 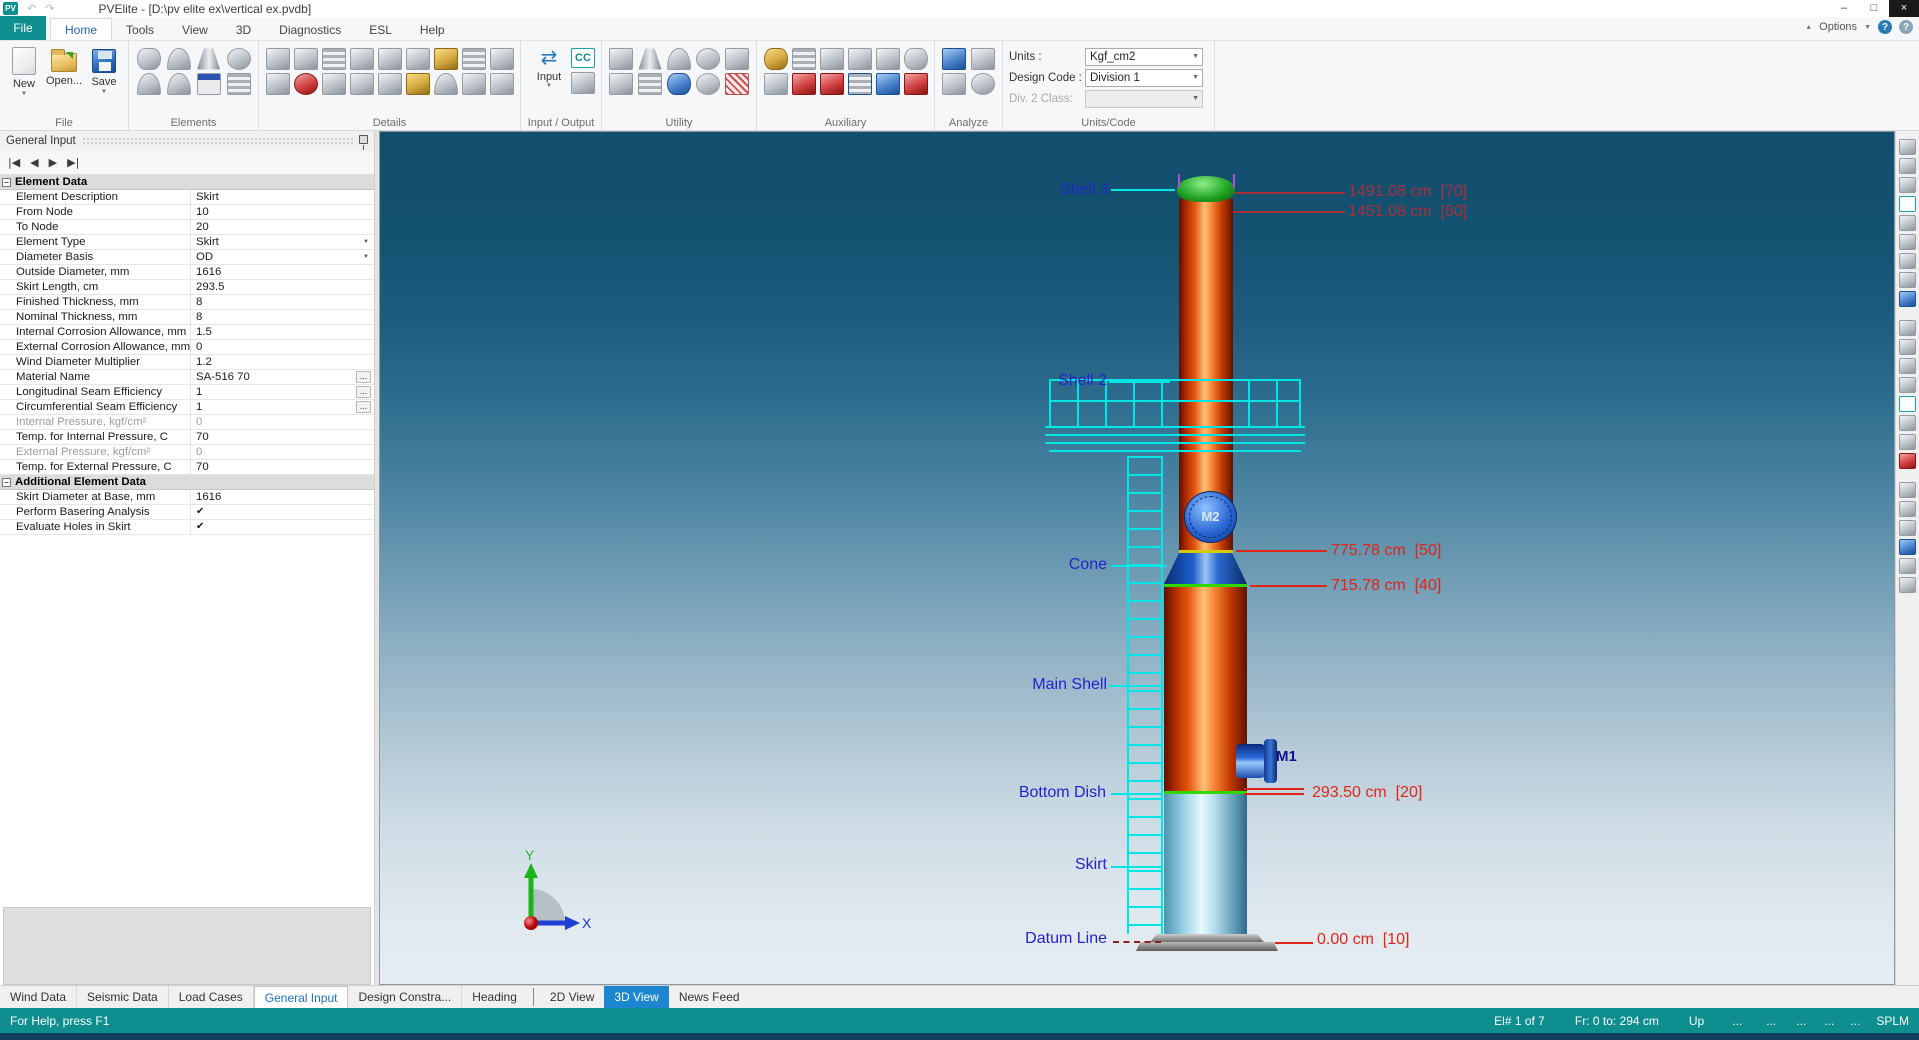 What do you see at coordinates (282, 227) in the screenshot?
I see `field-value: 20` at bounding box center [282, 227].